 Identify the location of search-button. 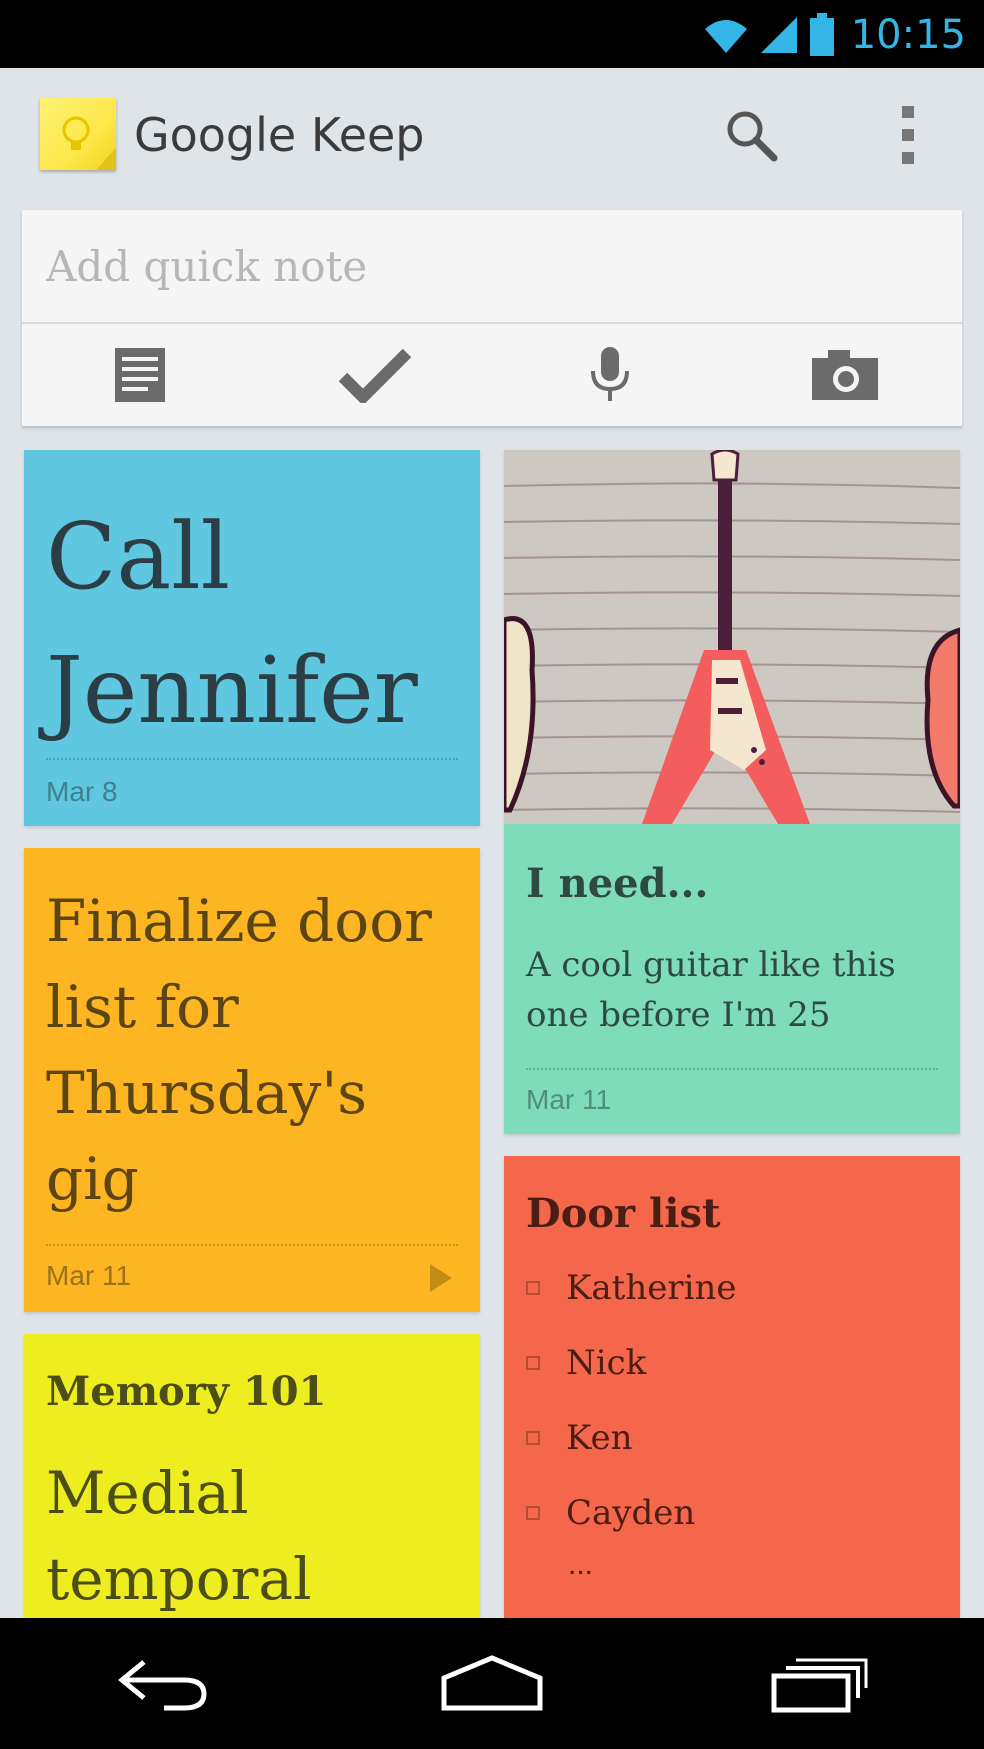
(752, 136).